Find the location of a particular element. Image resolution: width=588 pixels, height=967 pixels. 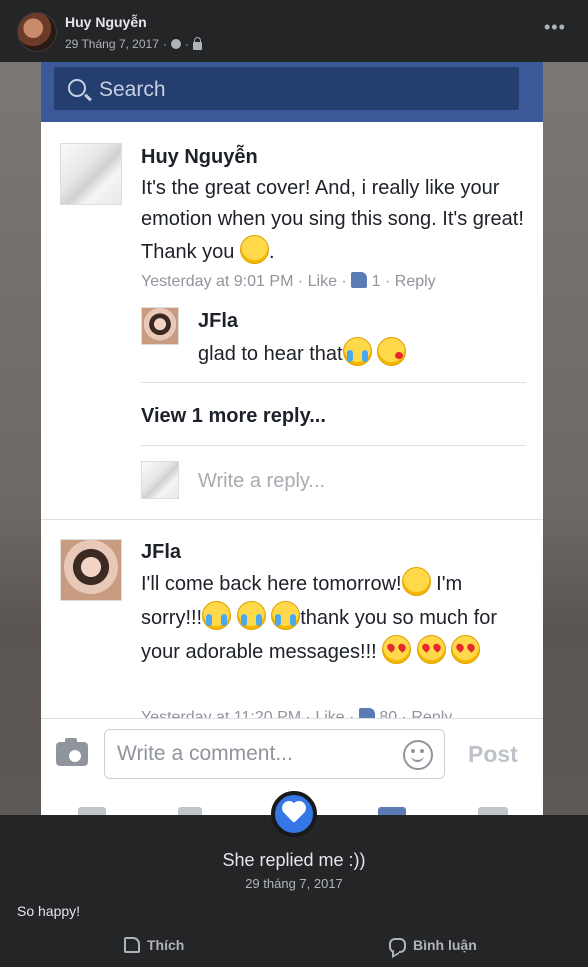

caption-date: 29 tháng 7, 2017 is located at coordinates (294, 883).